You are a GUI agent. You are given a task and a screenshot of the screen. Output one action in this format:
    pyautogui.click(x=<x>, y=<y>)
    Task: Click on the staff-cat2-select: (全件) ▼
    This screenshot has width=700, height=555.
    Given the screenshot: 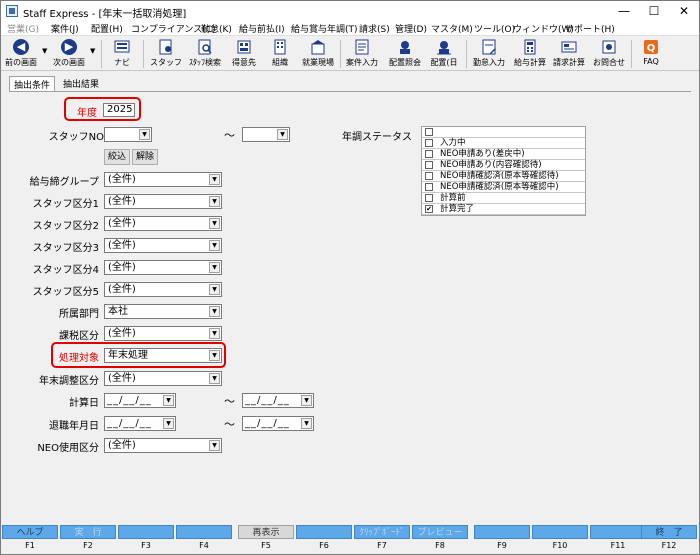 What is the action you would take?
    pyautogui.click(x=163, y=223)
    